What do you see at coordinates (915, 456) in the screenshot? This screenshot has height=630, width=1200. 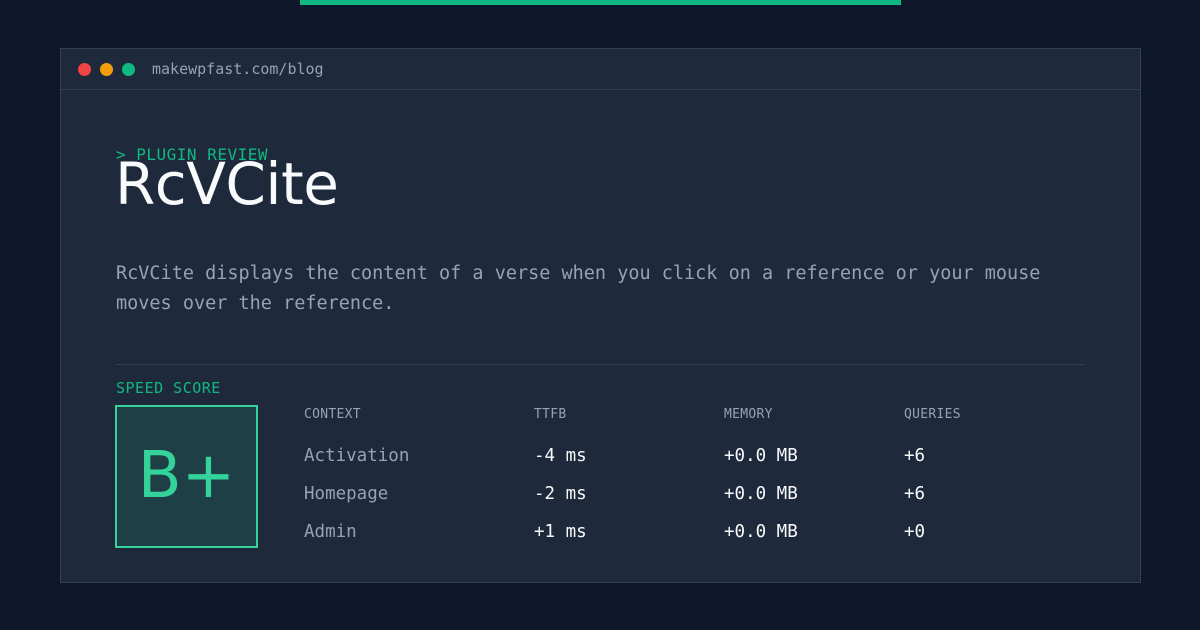 I see `row-activation-queries: +6` at bounding box center [915, 456].